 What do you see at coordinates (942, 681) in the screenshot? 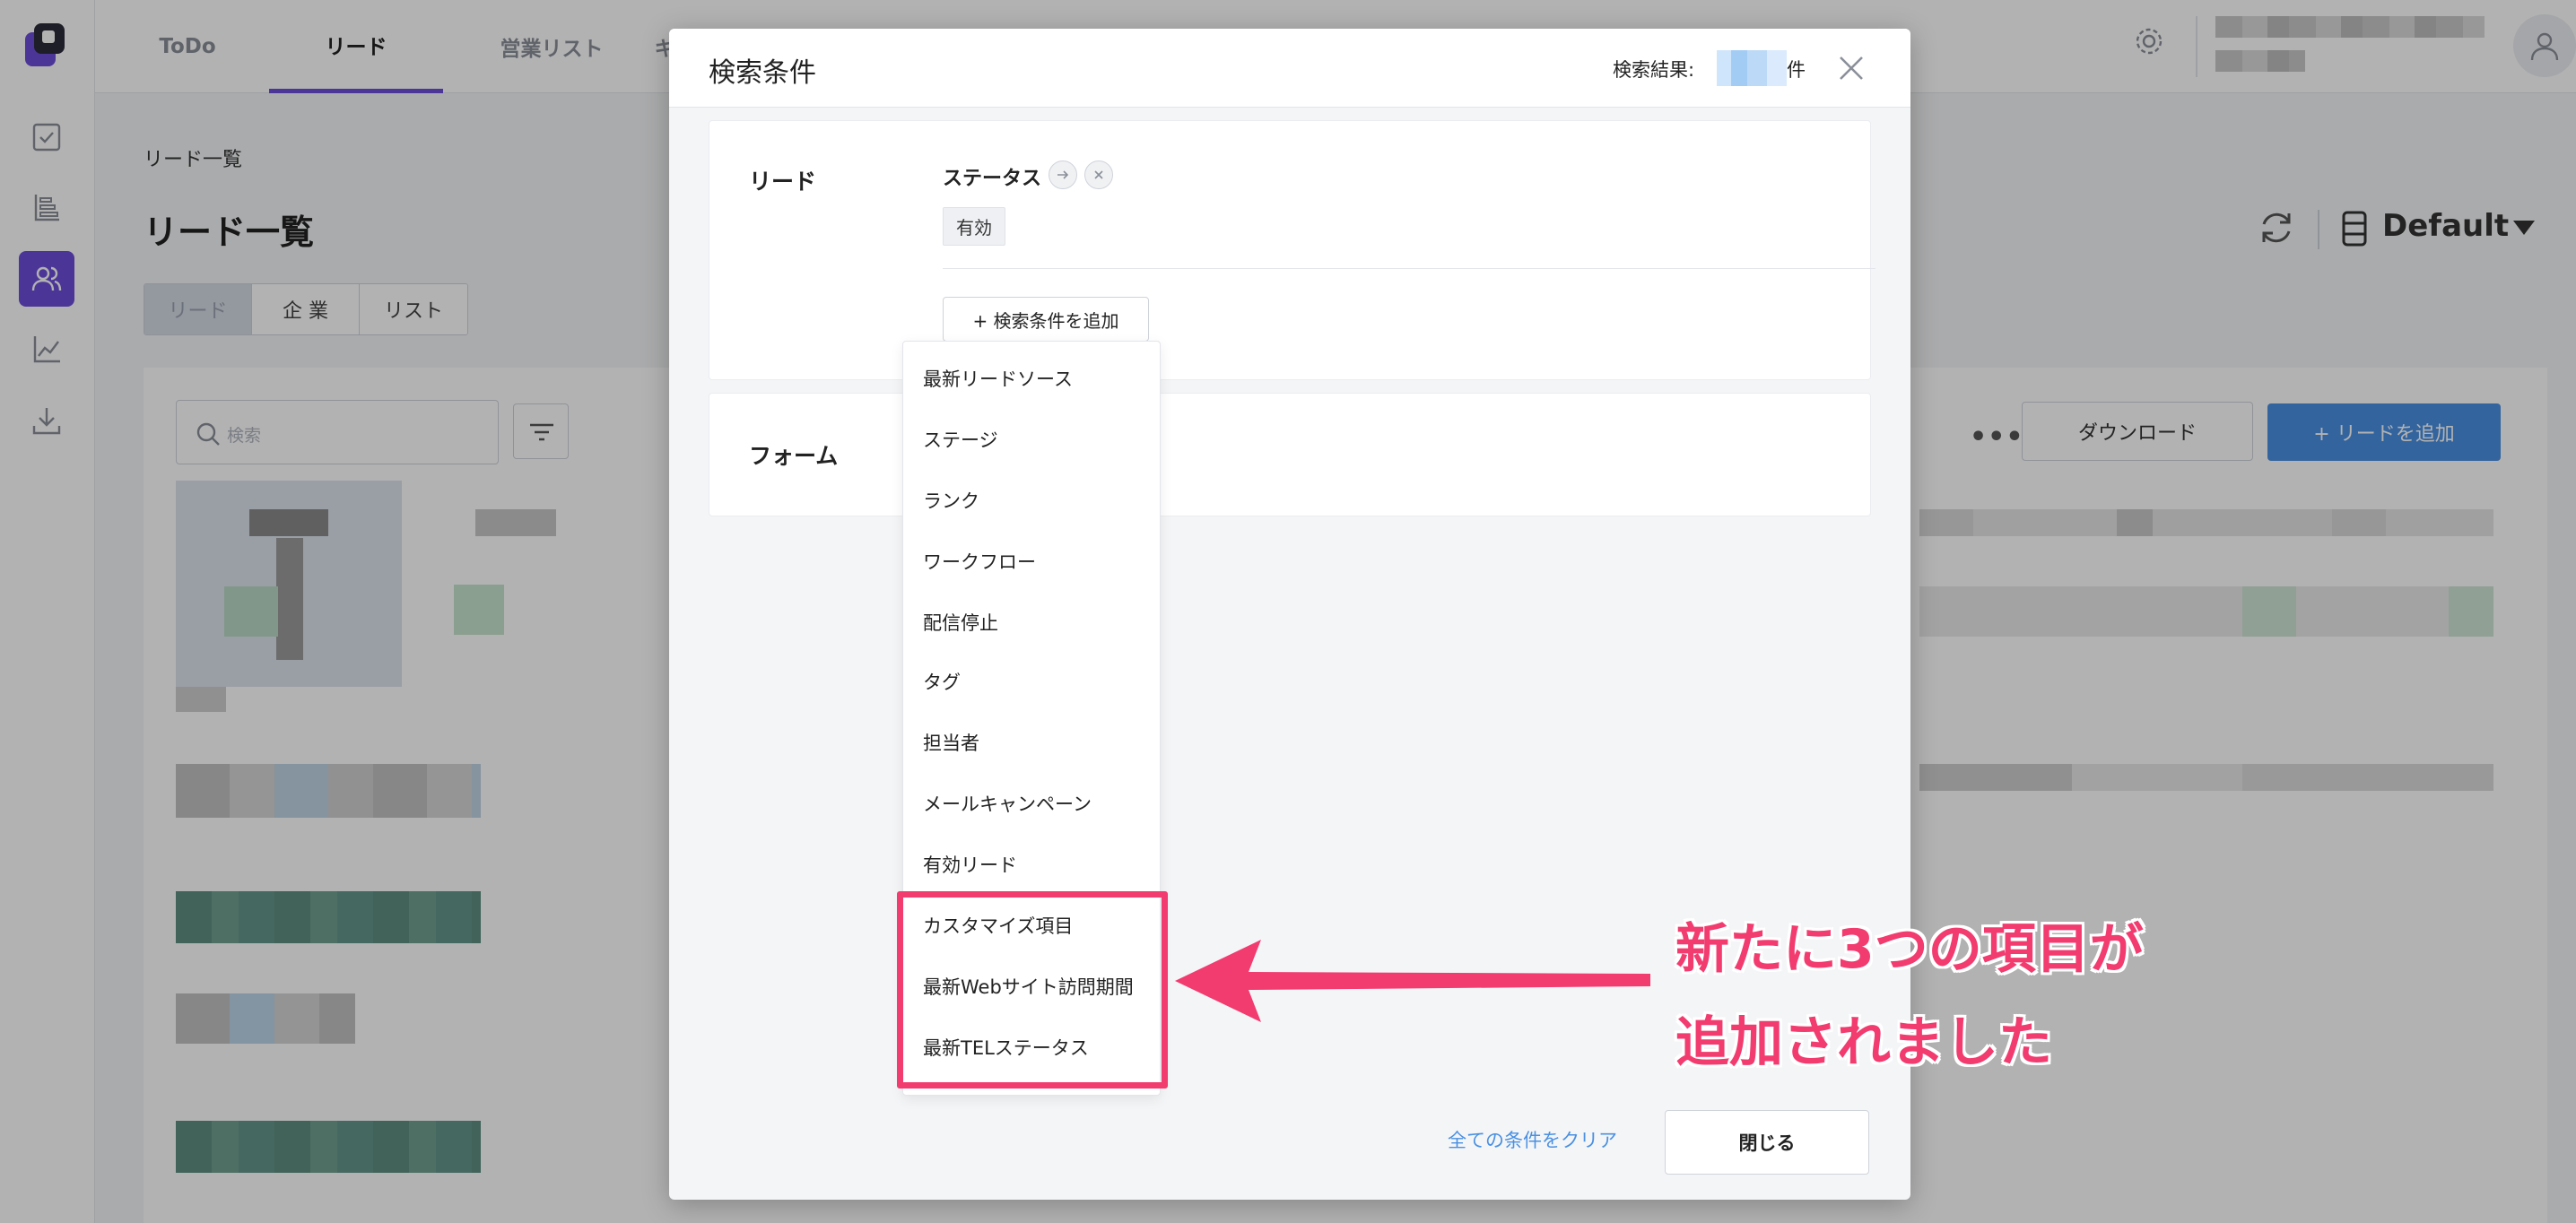
I see `dropdown-item-tag: タグ` at bounding box center [942, 681].